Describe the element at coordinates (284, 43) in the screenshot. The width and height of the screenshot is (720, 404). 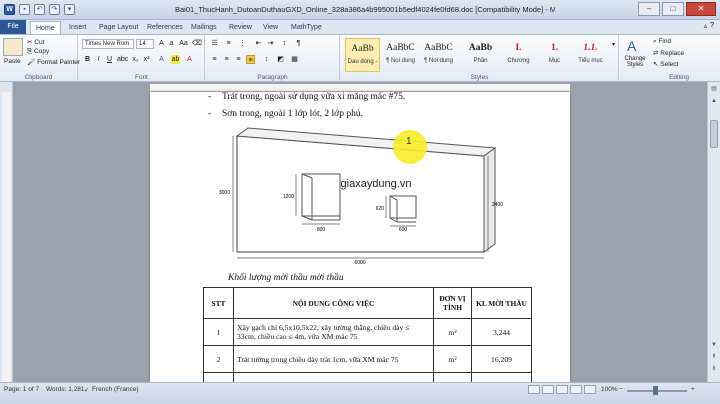
I see `sort-icon: ↕` at that location.